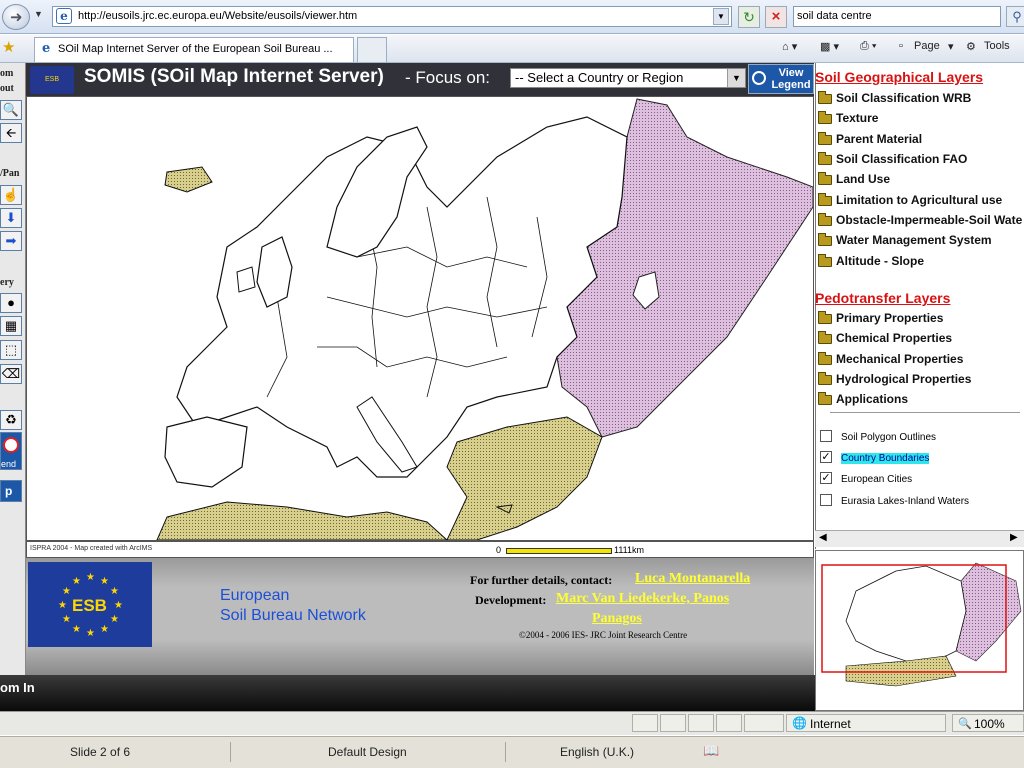  What do you see at coordinates (11, 303) in the screenshot?
I see `identify-icon: ●` at bounding box center [11, 303].